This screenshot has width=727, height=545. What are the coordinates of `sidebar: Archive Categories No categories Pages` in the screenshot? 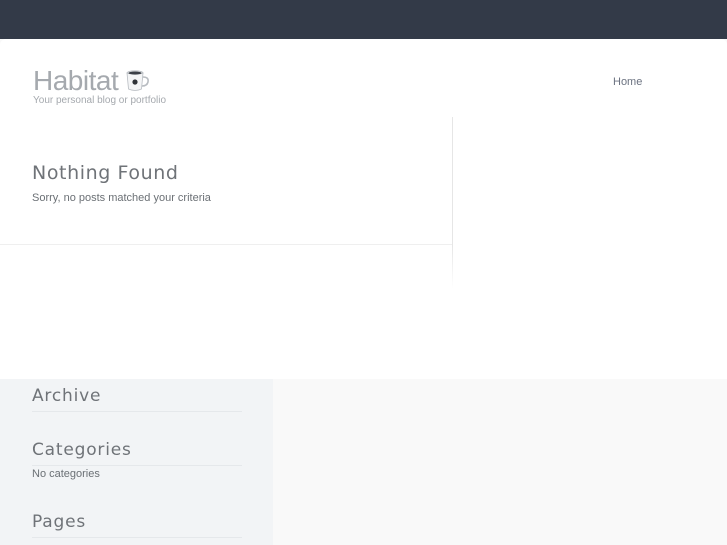 It's located at (136, 462).